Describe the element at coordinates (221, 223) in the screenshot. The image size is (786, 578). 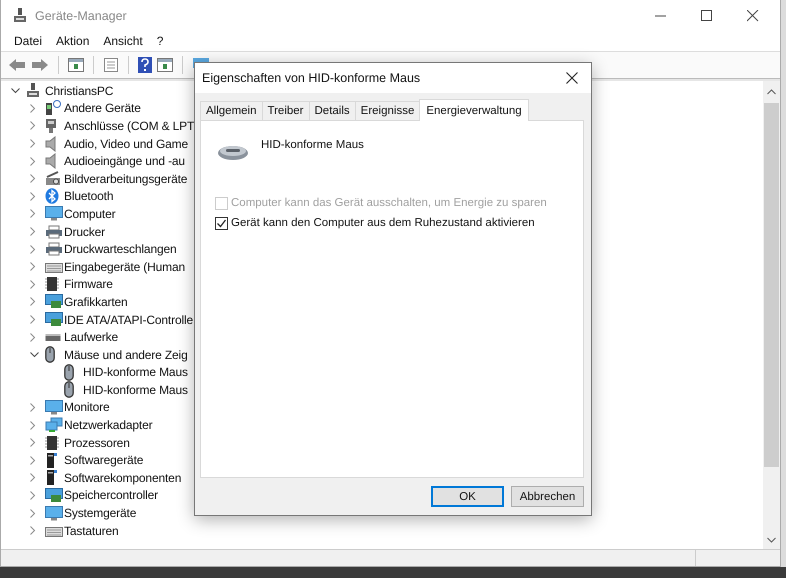
I see `checkbox` at that location.